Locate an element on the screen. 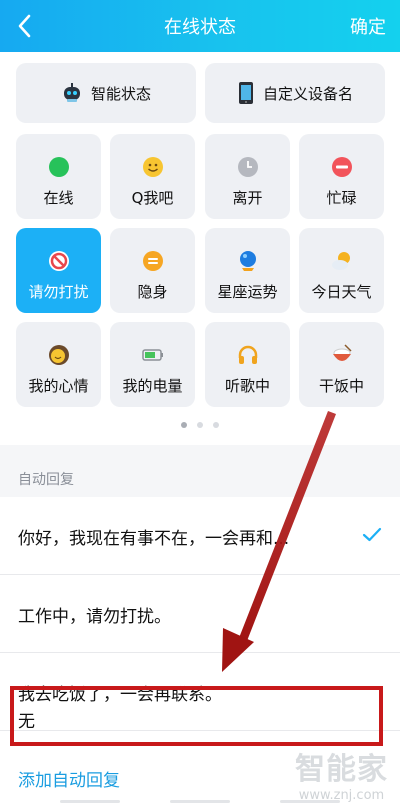 Image resolution: width=400 pixels, height=805 pixels. status-label: 我的电量 is located at coordinates (152, 386).